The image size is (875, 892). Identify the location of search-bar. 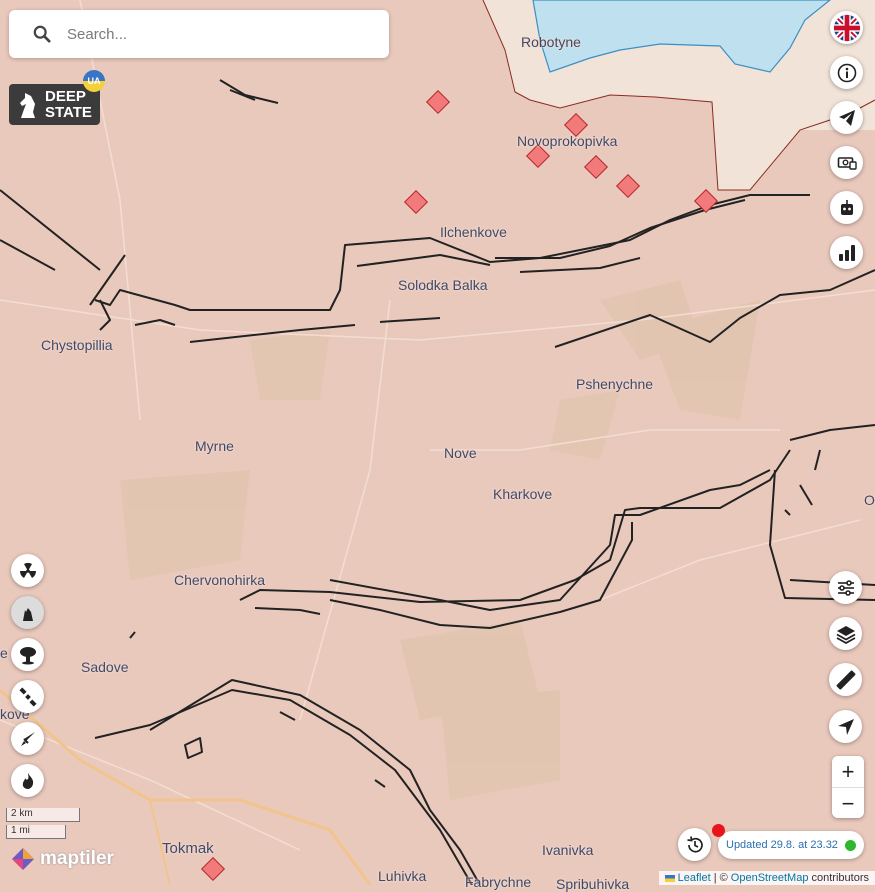
(199, 34).